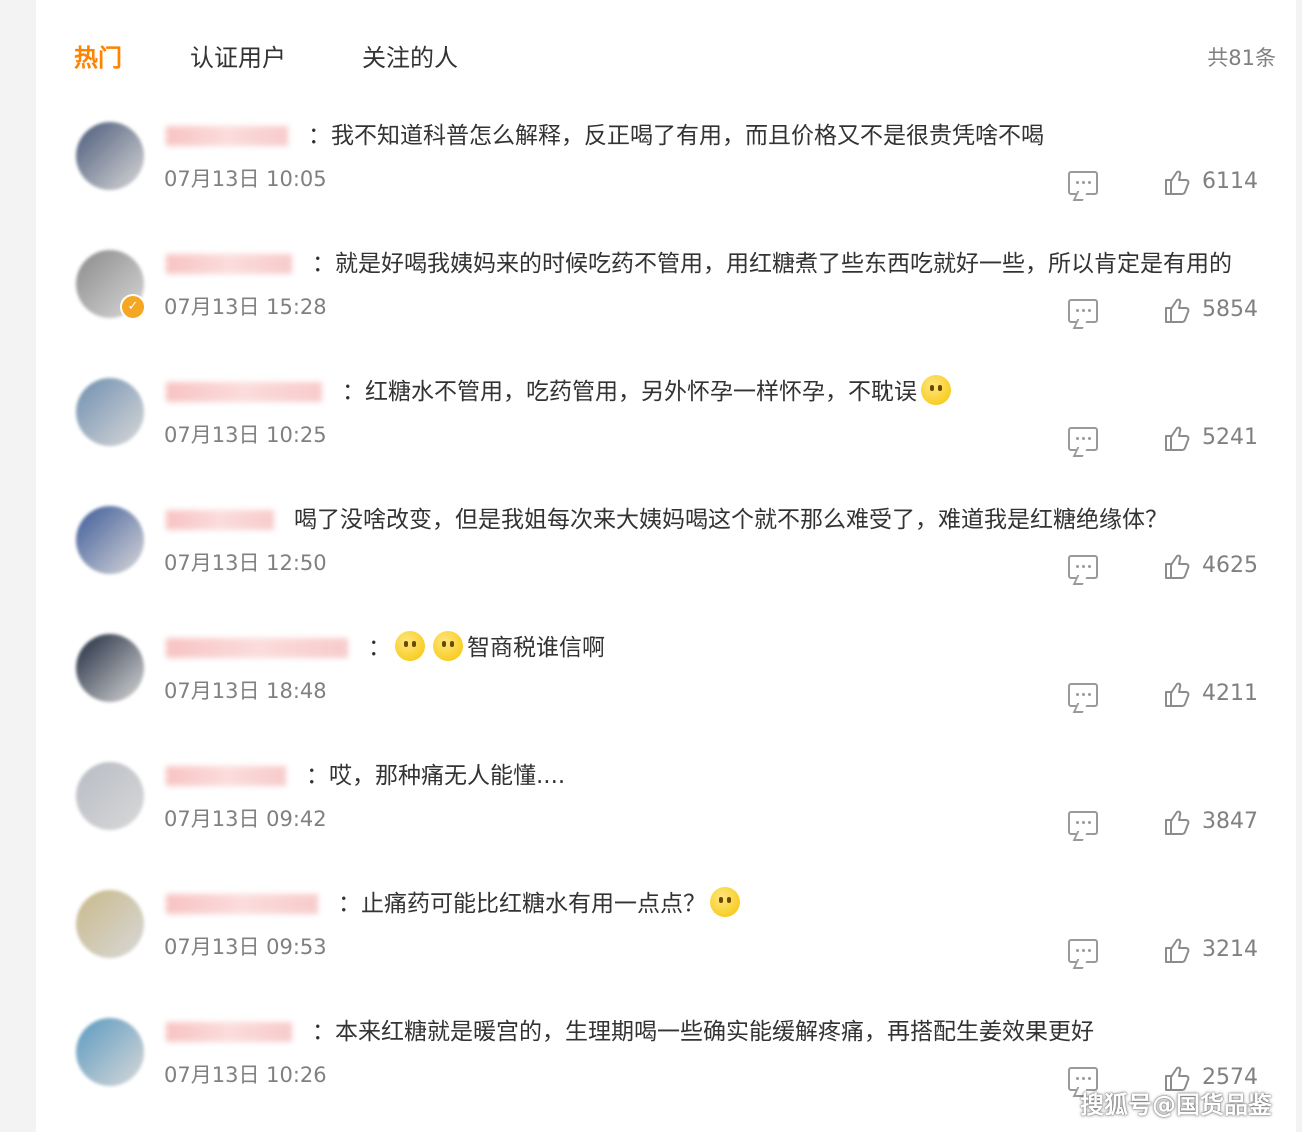 Image resolution: width=1302 pixels, height=1132 pixels. I want to click on watermark: 搜狐号@国货品鉴, so click(1176, 1105).